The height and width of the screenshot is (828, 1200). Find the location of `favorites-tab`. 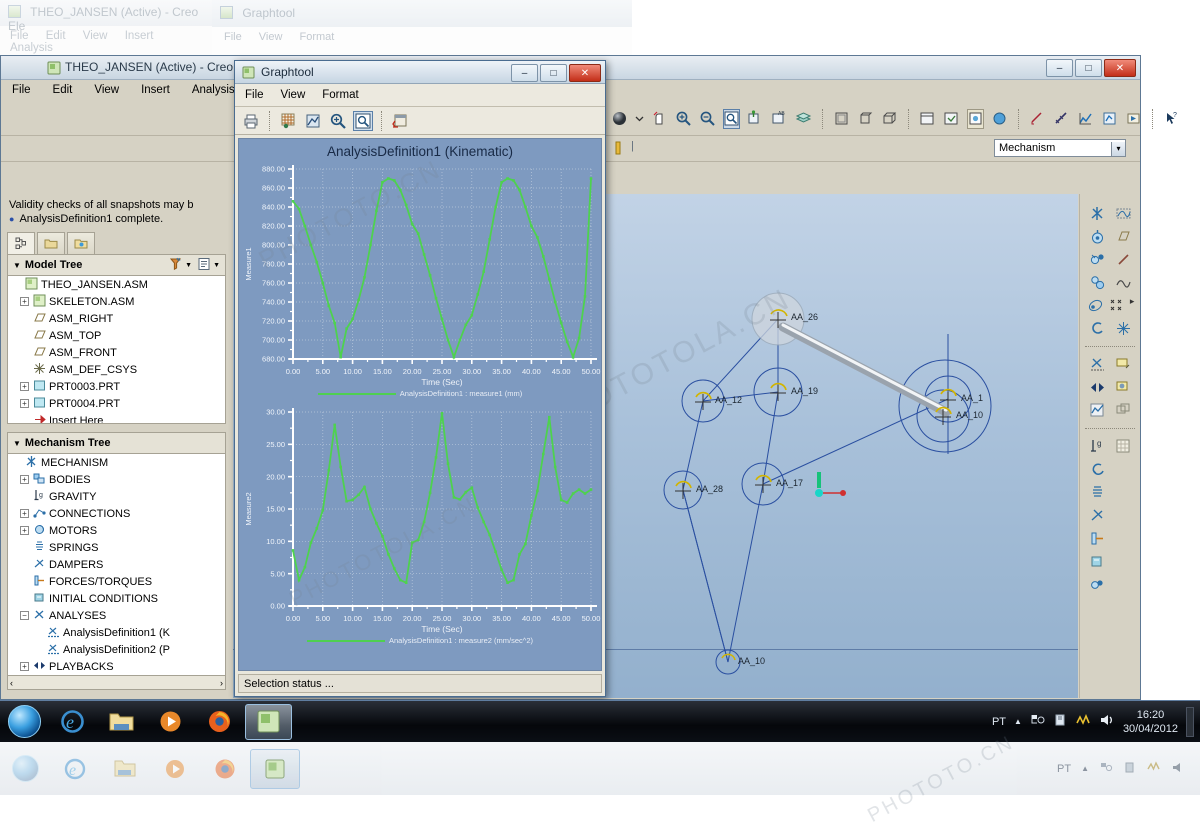

favorites-tab is located at coordinates (81, 243).